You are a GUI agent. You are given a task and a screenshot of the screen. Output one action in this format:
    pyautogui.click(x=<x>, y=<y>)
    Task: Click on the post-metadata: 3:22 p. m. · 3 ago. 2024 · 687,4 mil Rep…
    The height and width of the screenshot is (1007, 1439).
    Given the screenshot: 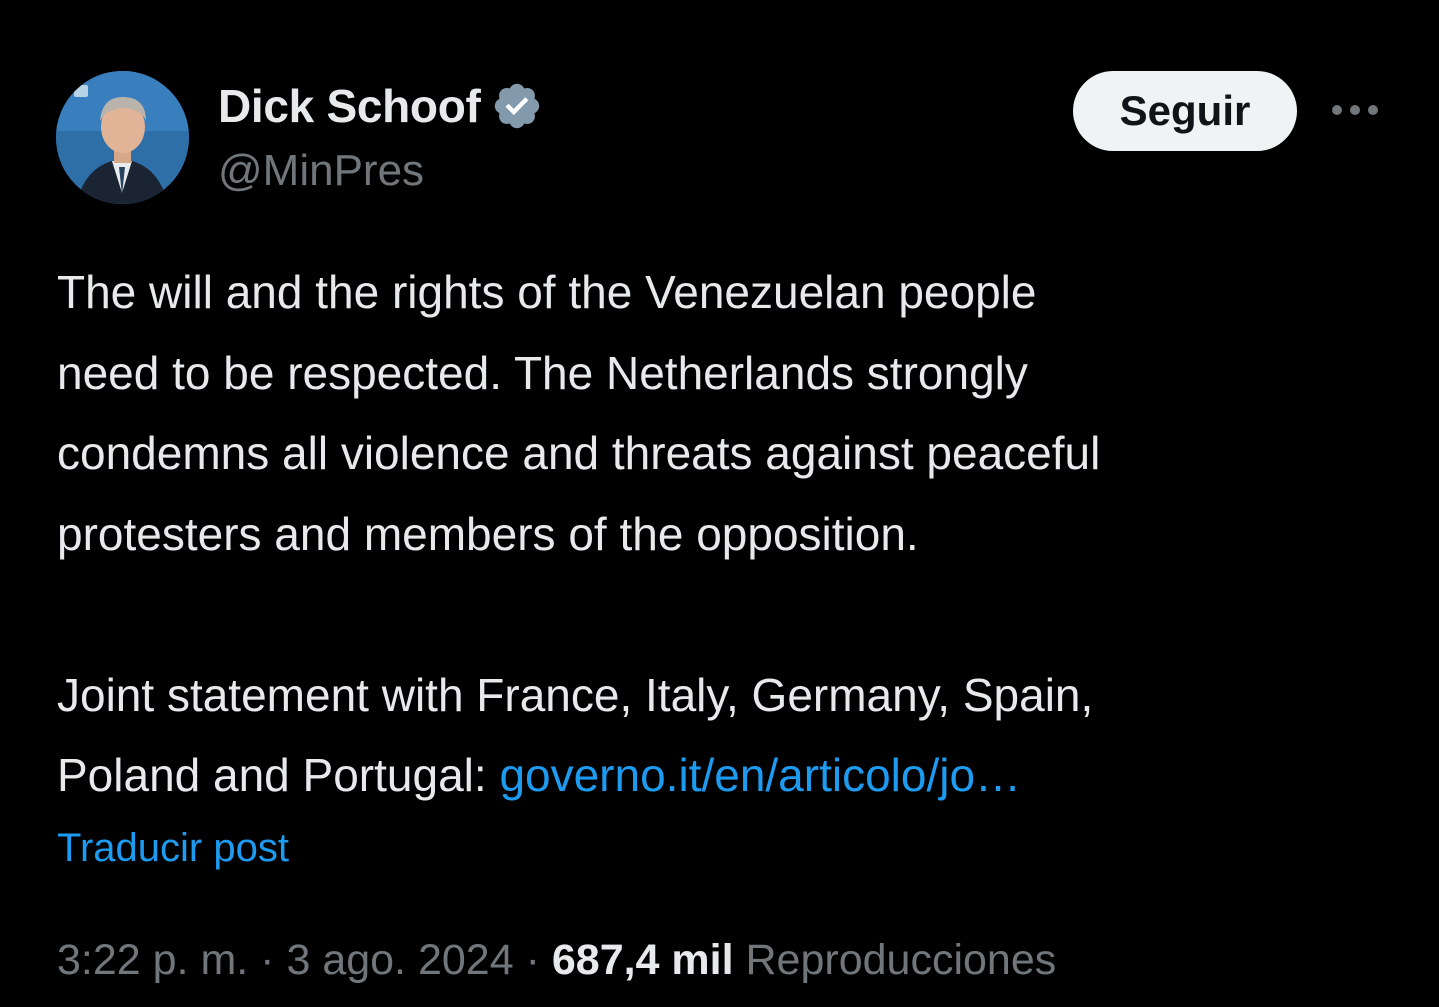 What is the action you would take?
    pyautogui.click(x=556, y=960)
    